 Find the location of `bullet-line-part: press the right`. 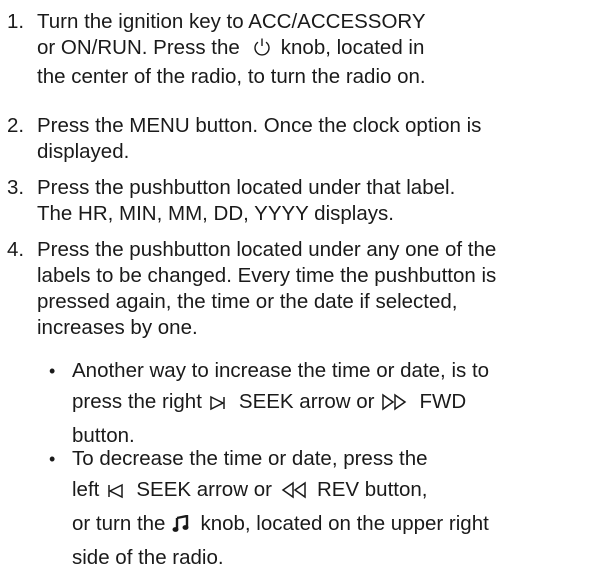

bullet-line-part: press the right is located at coordinates (137, 401).